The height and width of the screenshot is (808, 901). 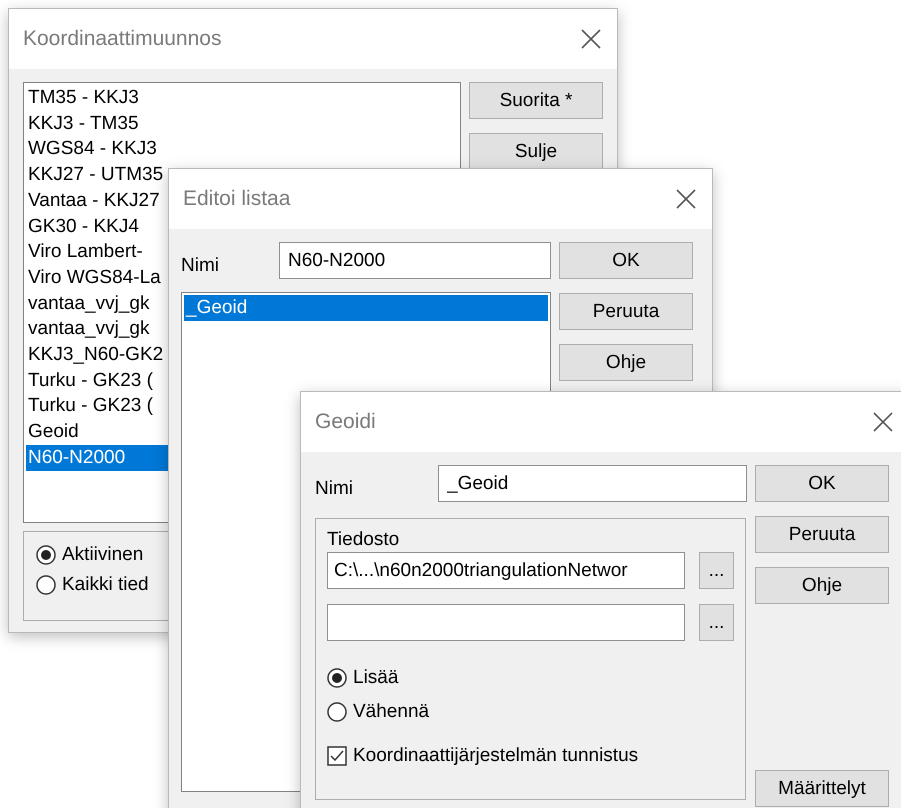 What do you see at coordinates (592, 483) in the screenshot?
I see `name-field: _Geoid` at bounding box center [592, 483].